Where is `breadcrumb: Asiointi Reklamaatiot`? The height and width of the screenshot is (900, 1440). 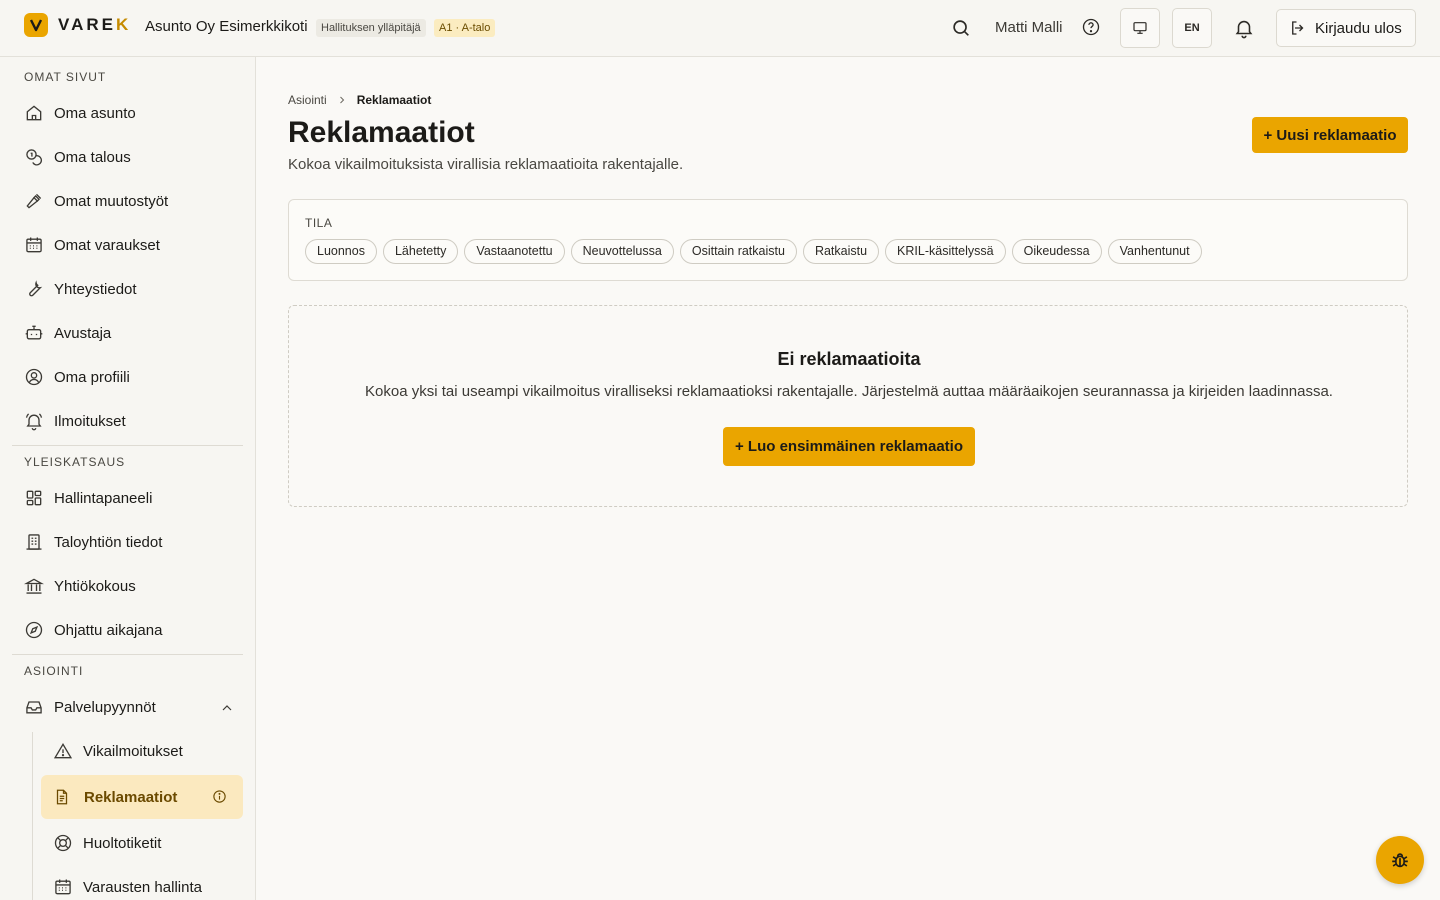
breadcrumb: Asiointi Reklamaatiot is located at coordinates (359, 100).